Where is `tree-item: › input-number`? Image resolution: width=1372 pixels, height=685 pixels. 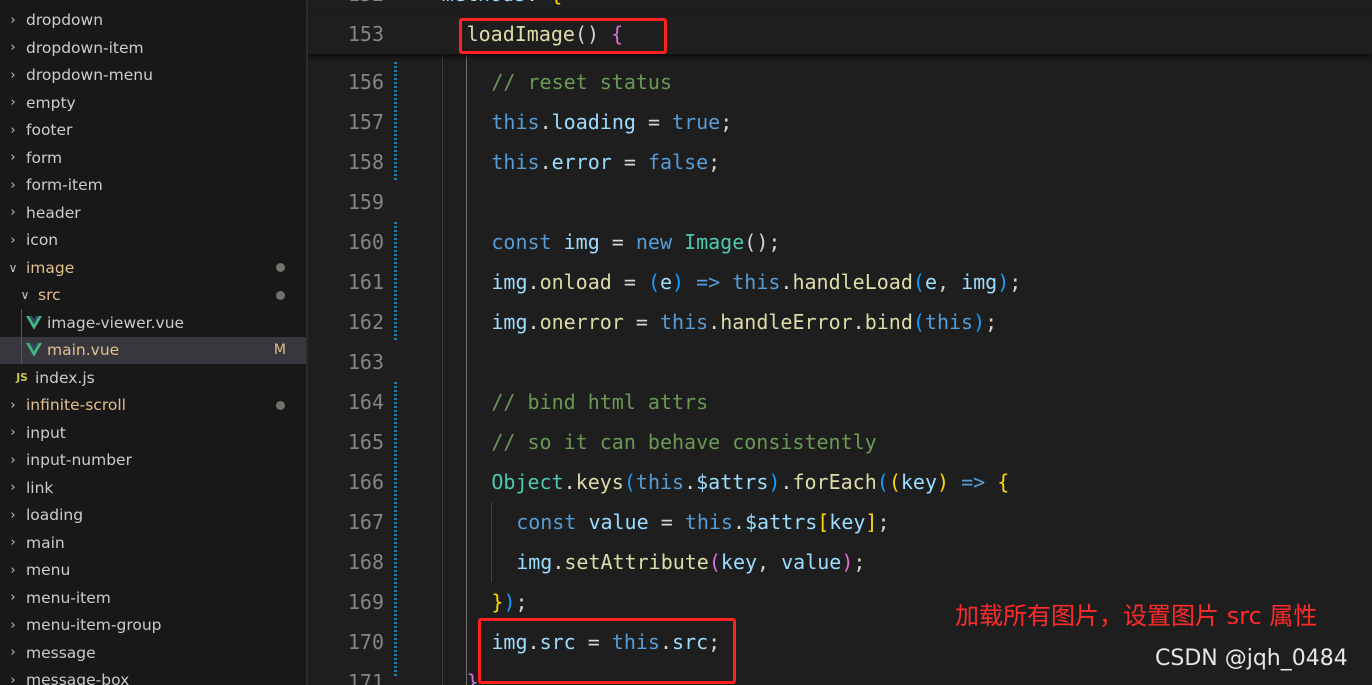 tree-item: › input-number is located at coordinates (153, 461).